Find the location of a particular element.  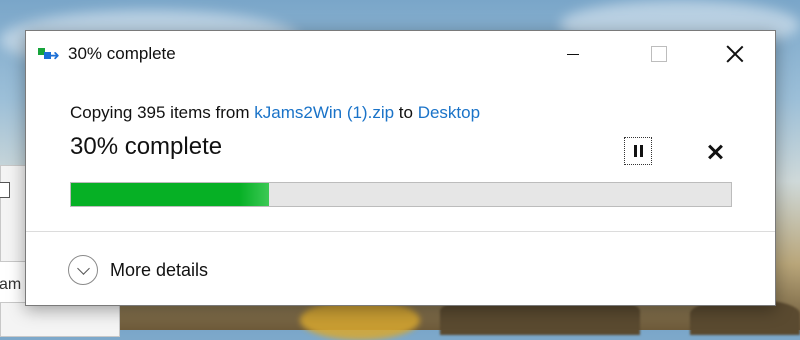

background-field-text: am is located at coordinates (11, 284).